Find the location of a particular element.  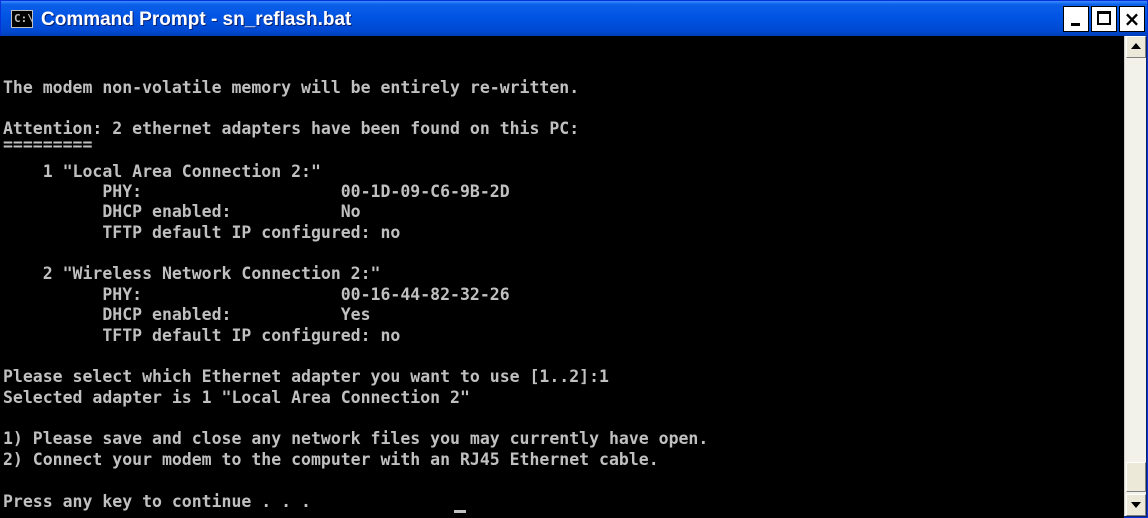

console-line: 2 "Wireless Network Connection 2:" is located at coordinates (192, 273).